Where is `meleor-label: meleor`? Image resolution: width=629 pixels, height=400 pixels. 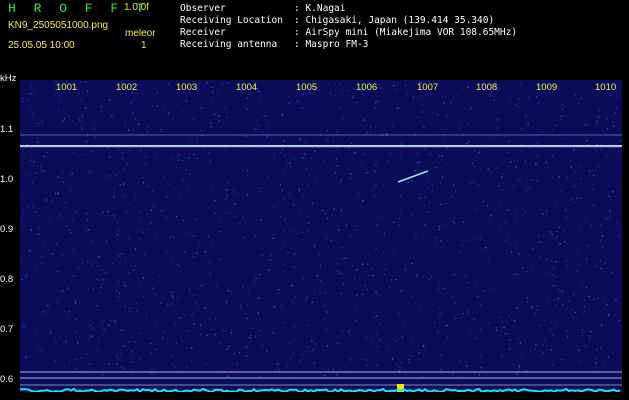 meleor-label: meleor is located at coordinates (140, 33).